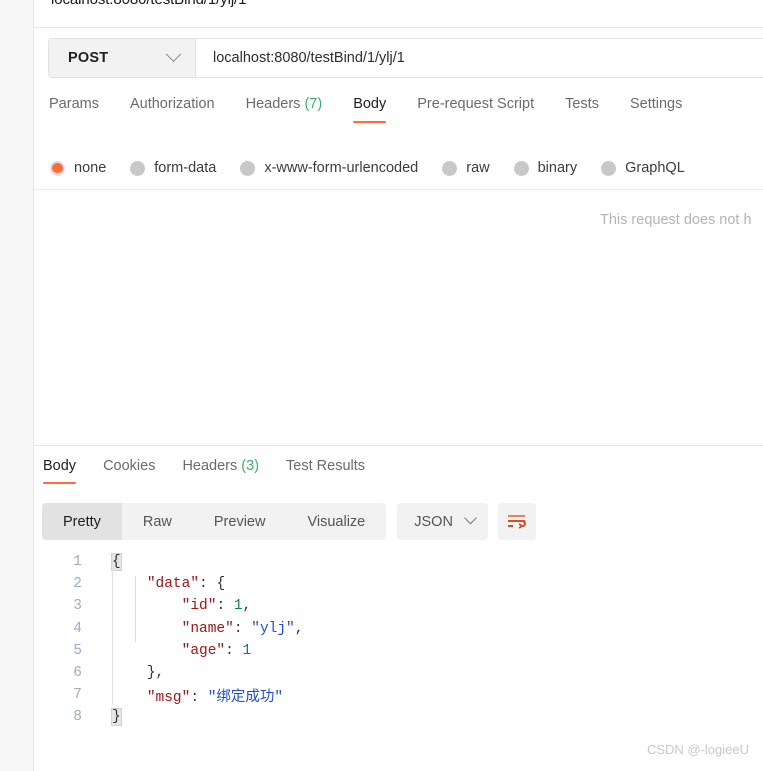 The width and height of the screenshot is (763, 771). Describe the element at coordinates (557, 168) in the screenshot. I see `body-type-radio-label: binary` at that location.